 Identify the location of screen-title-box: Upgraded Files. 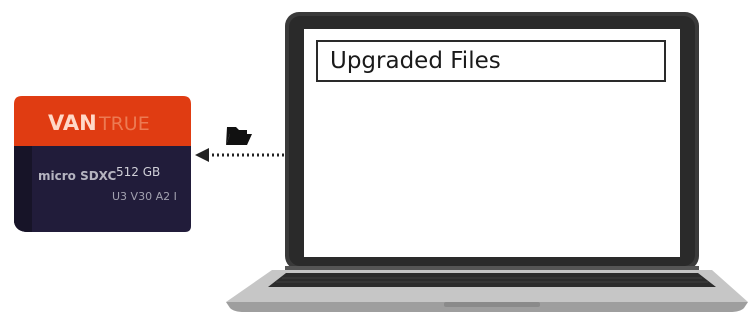
(491, 61).